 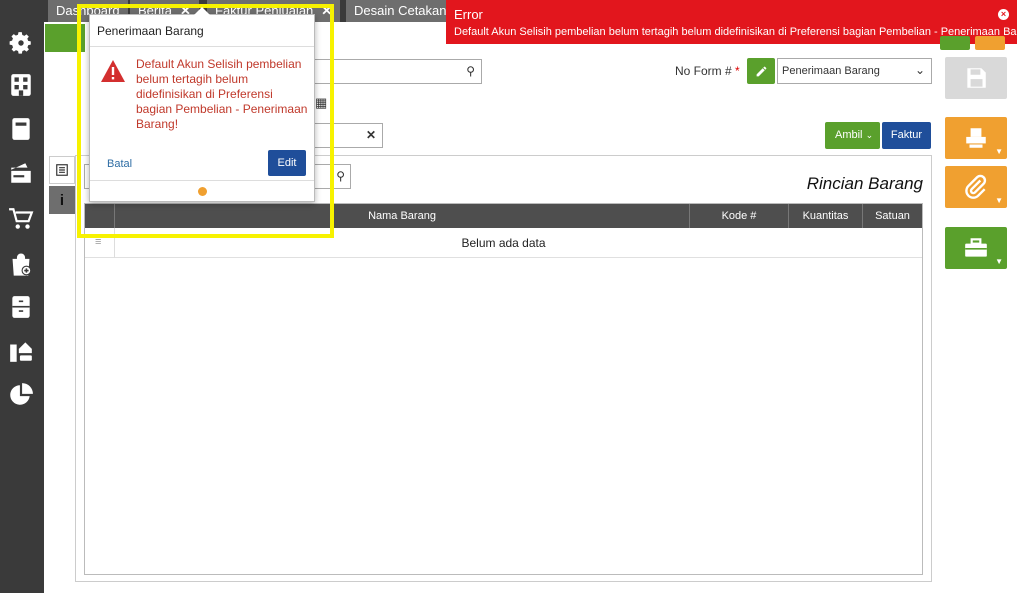 What do you see at coordinates (21, 43) in the screenshot?
I see `settings-icon` at bounding box center [21, 43].